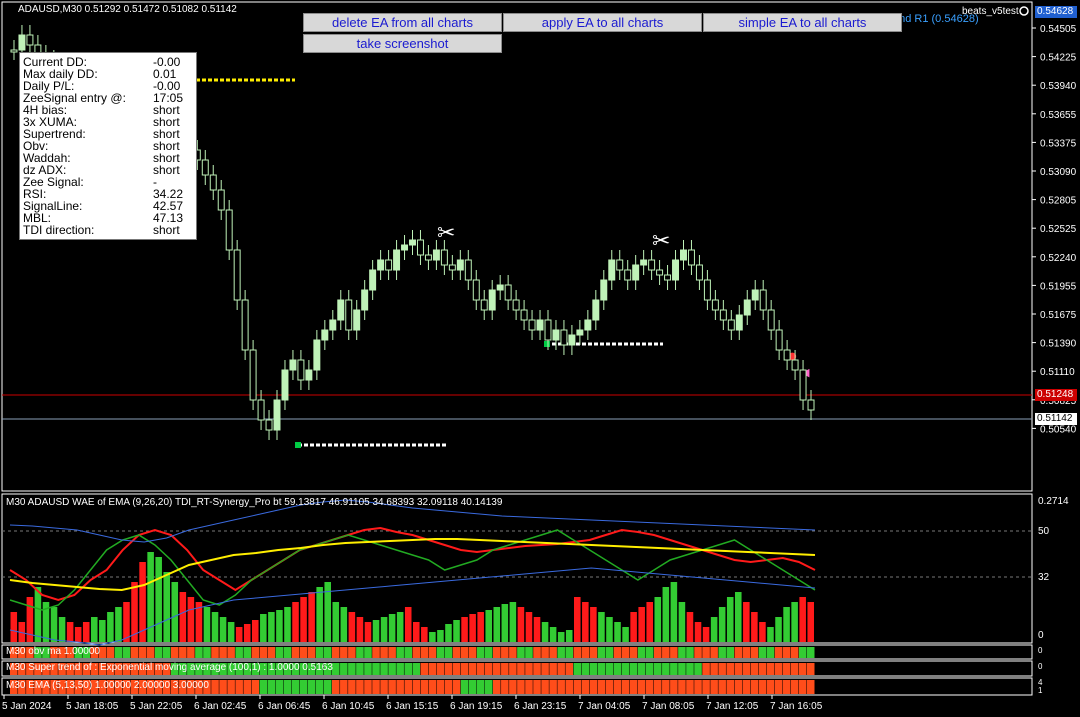 This screenshot has height=717, width=1080. What do you see at coordinates (1024, 11) in the screenshot?
I see `gear-icon` at bounding box center [1024, 11].